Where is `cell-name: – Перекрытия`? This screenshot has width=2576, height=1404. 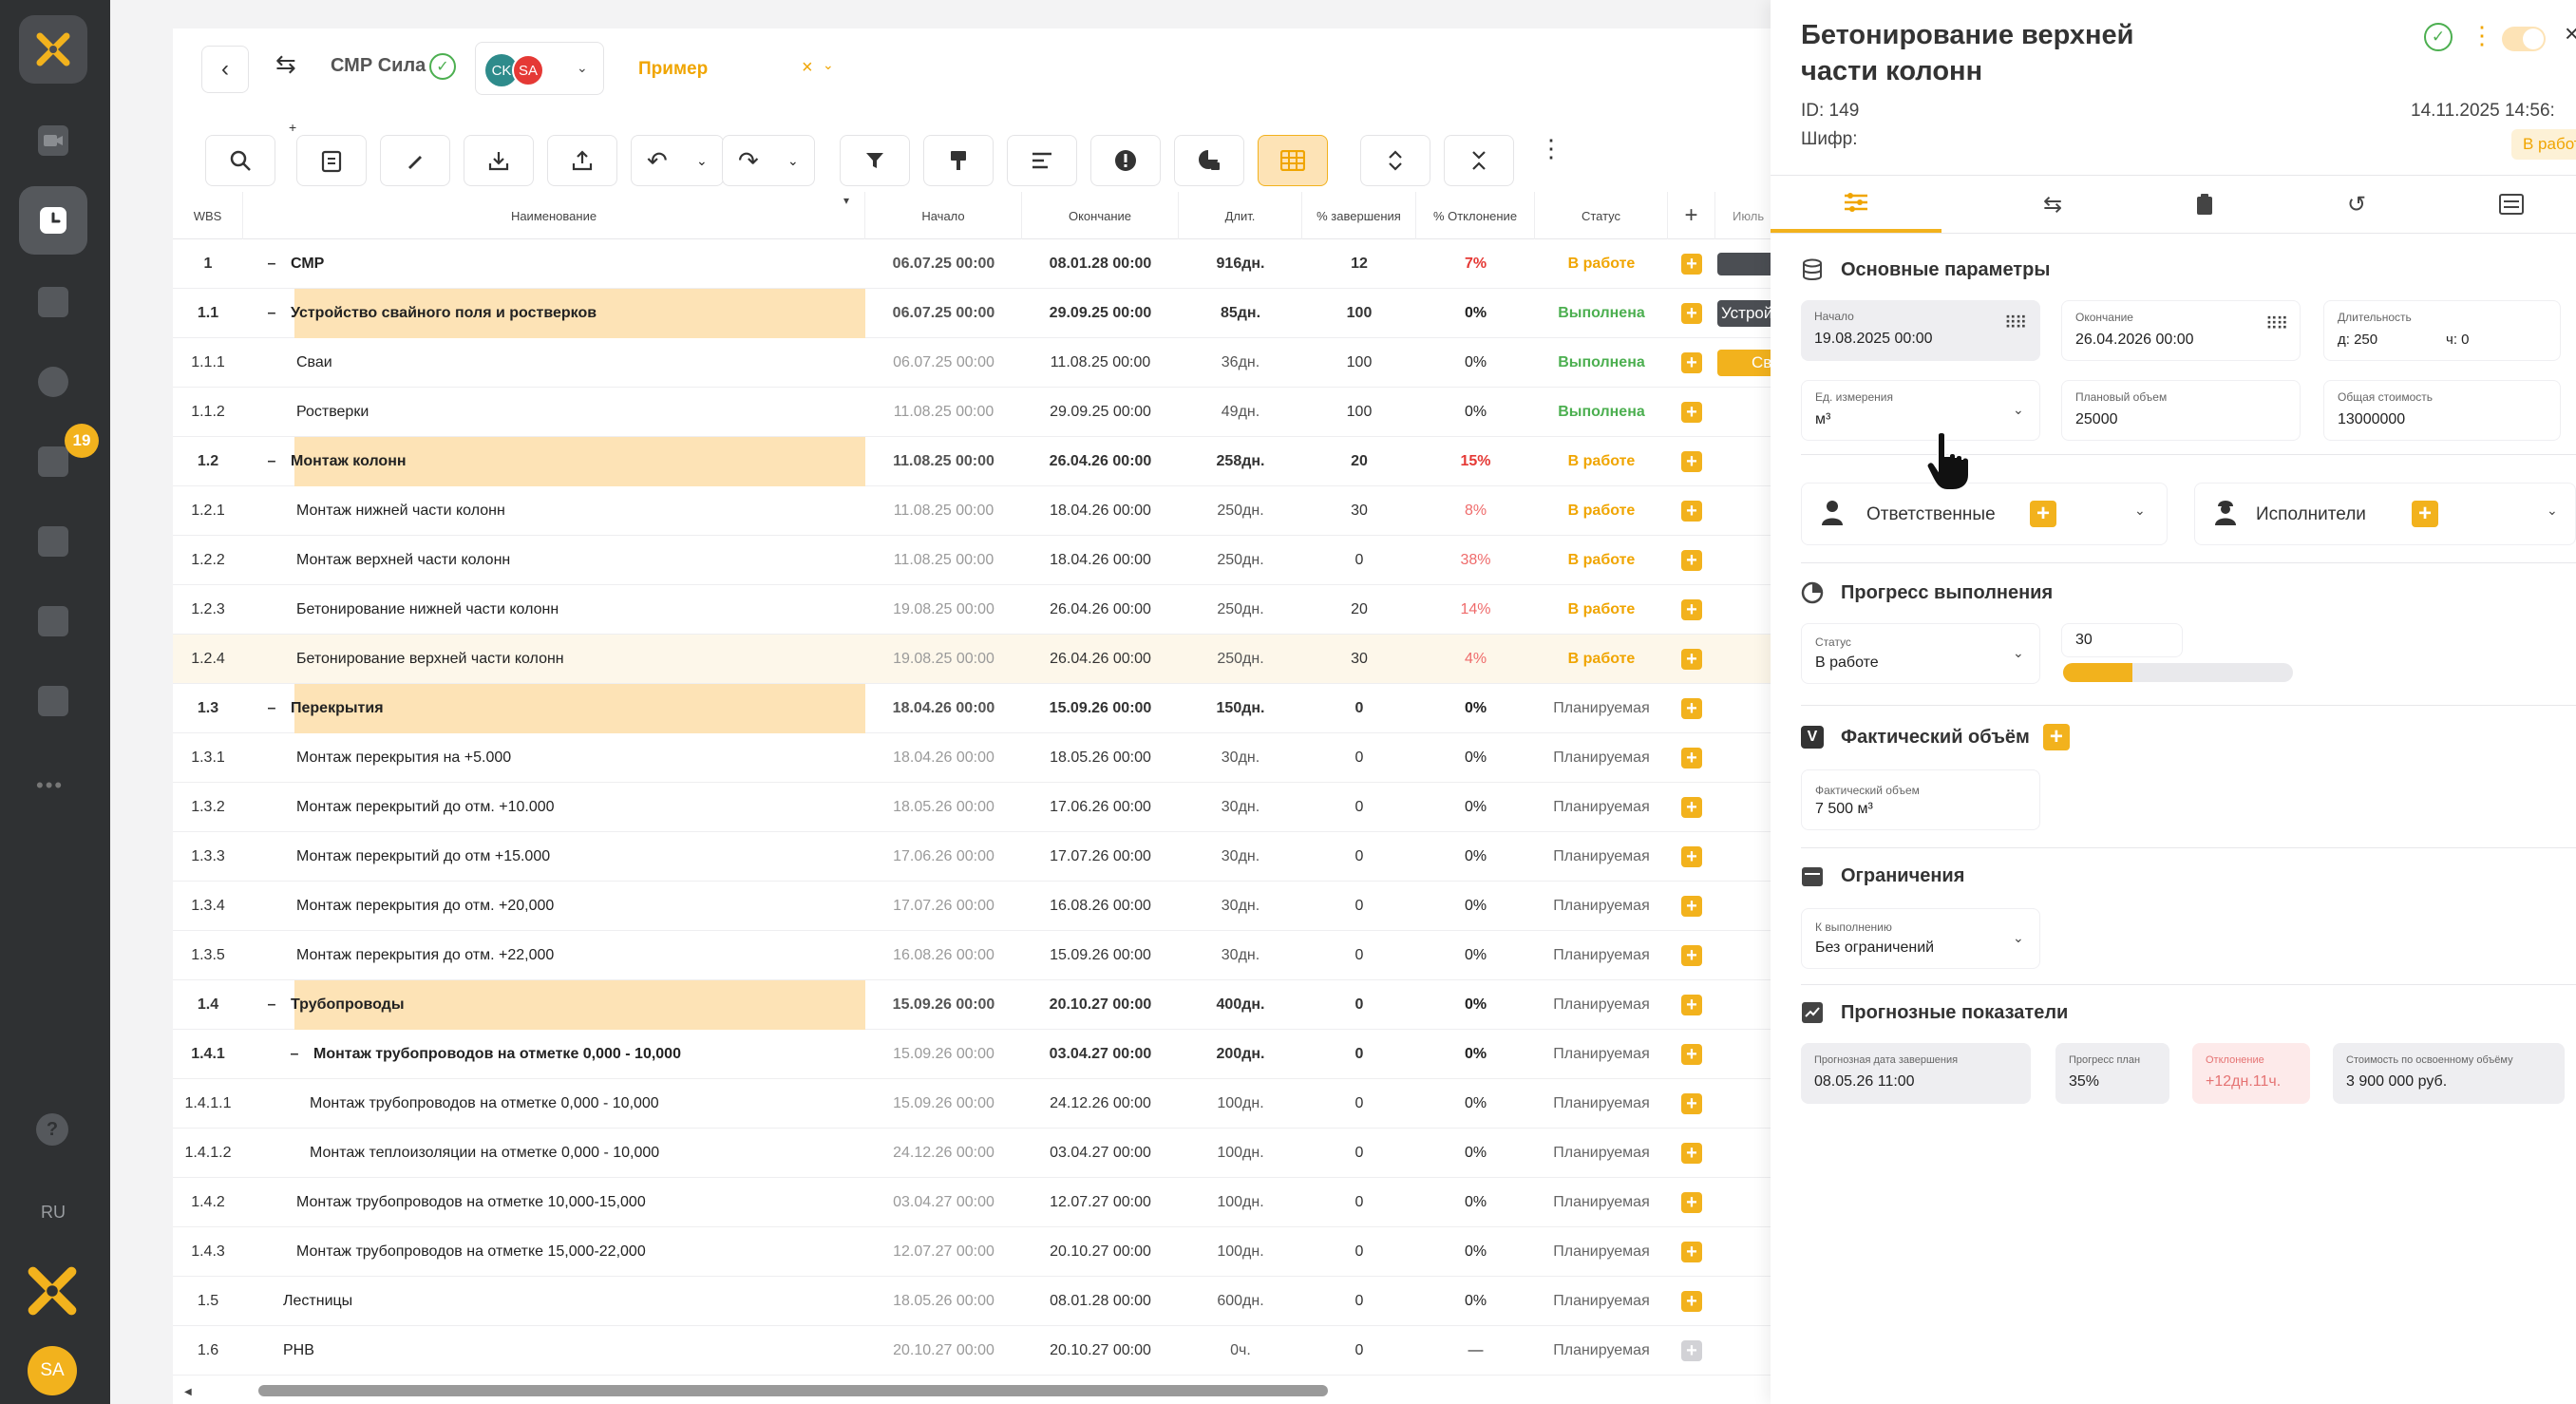 cell-name: – Перекрытия is located at coordinates (554, 708).